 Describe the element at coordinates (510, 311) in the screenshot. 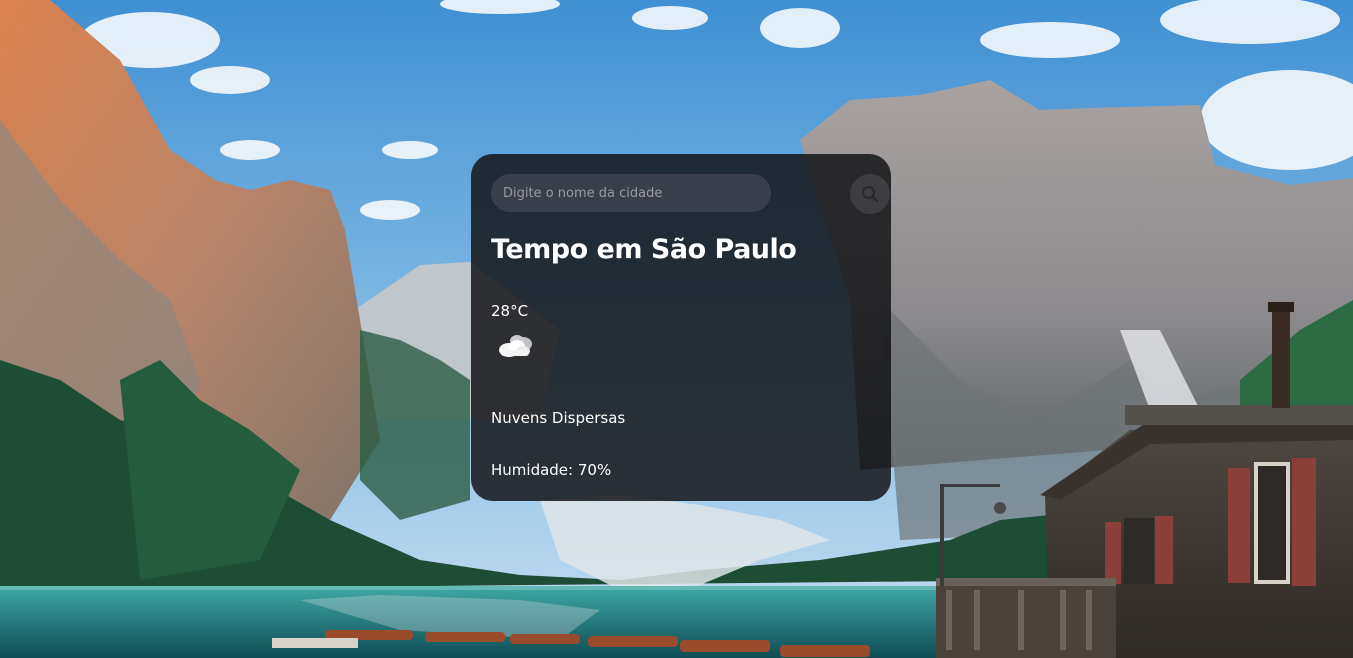

I see `temperature-value: 28°C` at that location.